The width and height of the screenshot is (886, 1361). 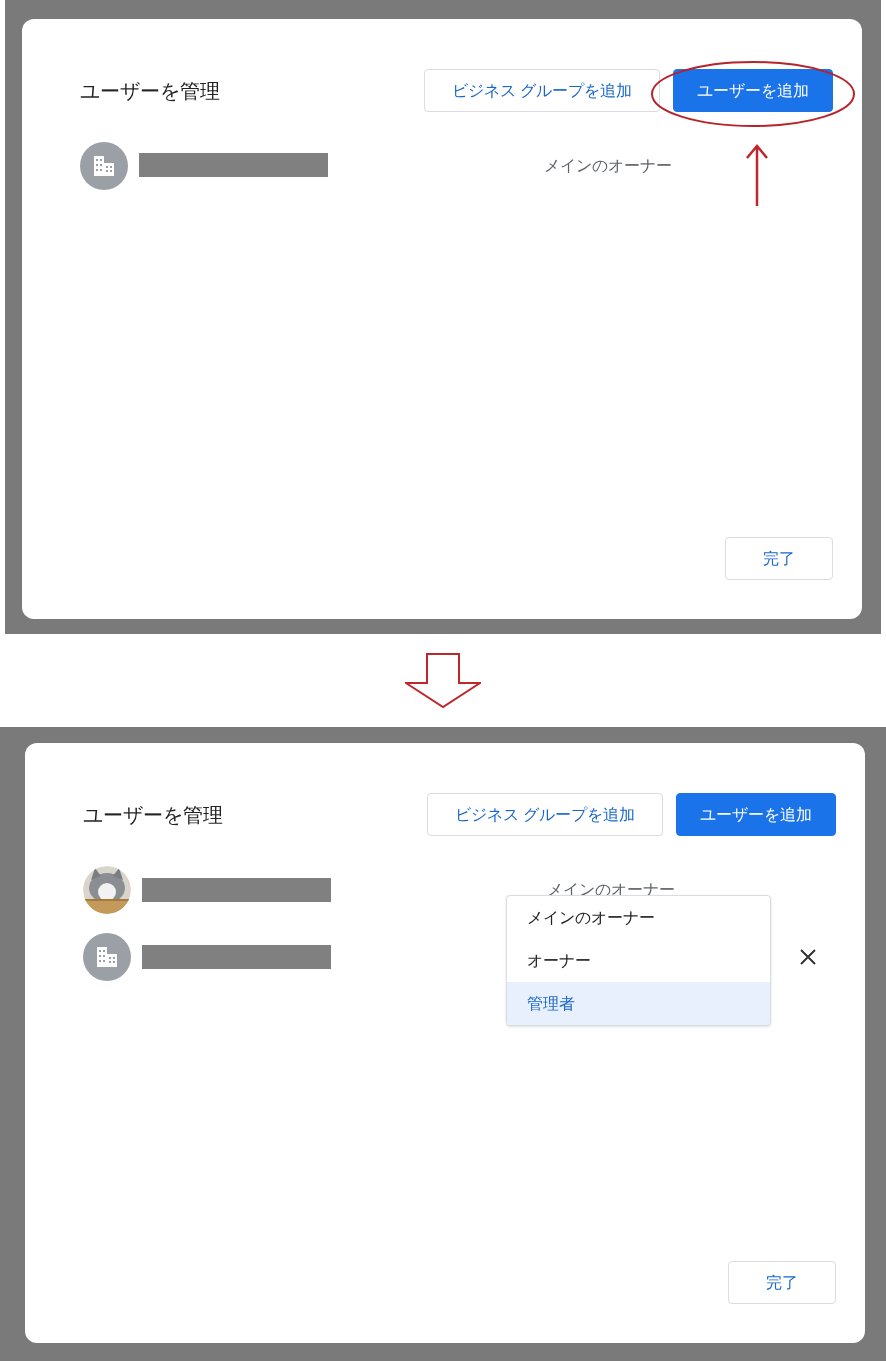 I want to click on close-icon, so click(x=808, y=957).